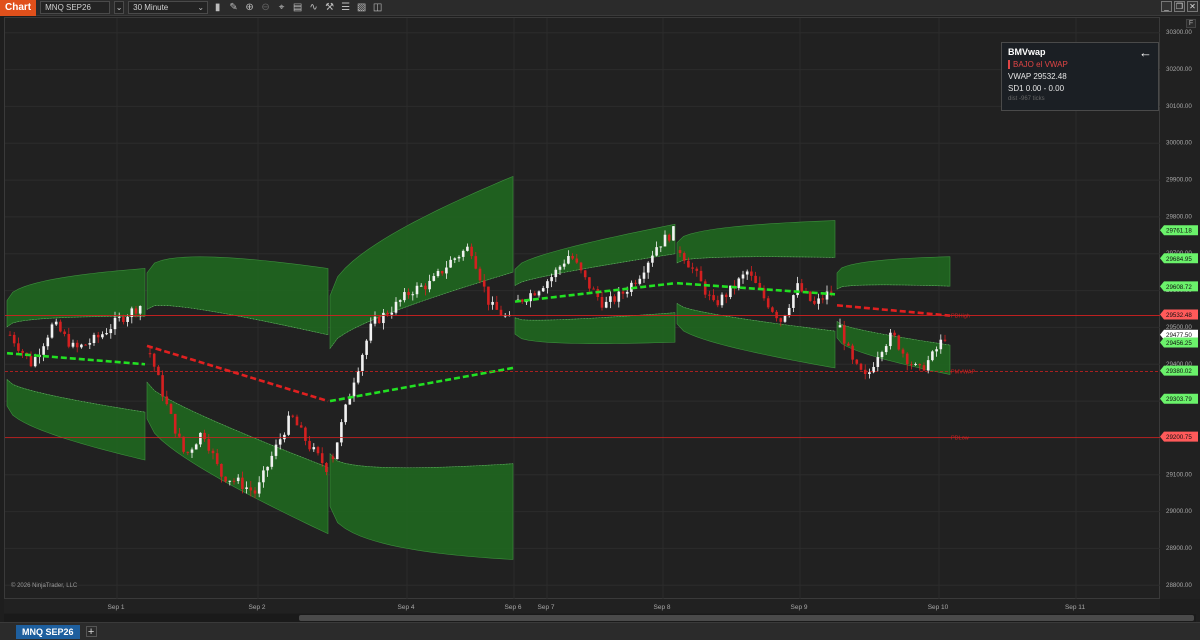 Image resolution: width=1200 pixels, height=640 pixels. Describe the element at coordinates (249, 7) in the screenshot. I see `zoom-in-icon: ⊕` at that location.